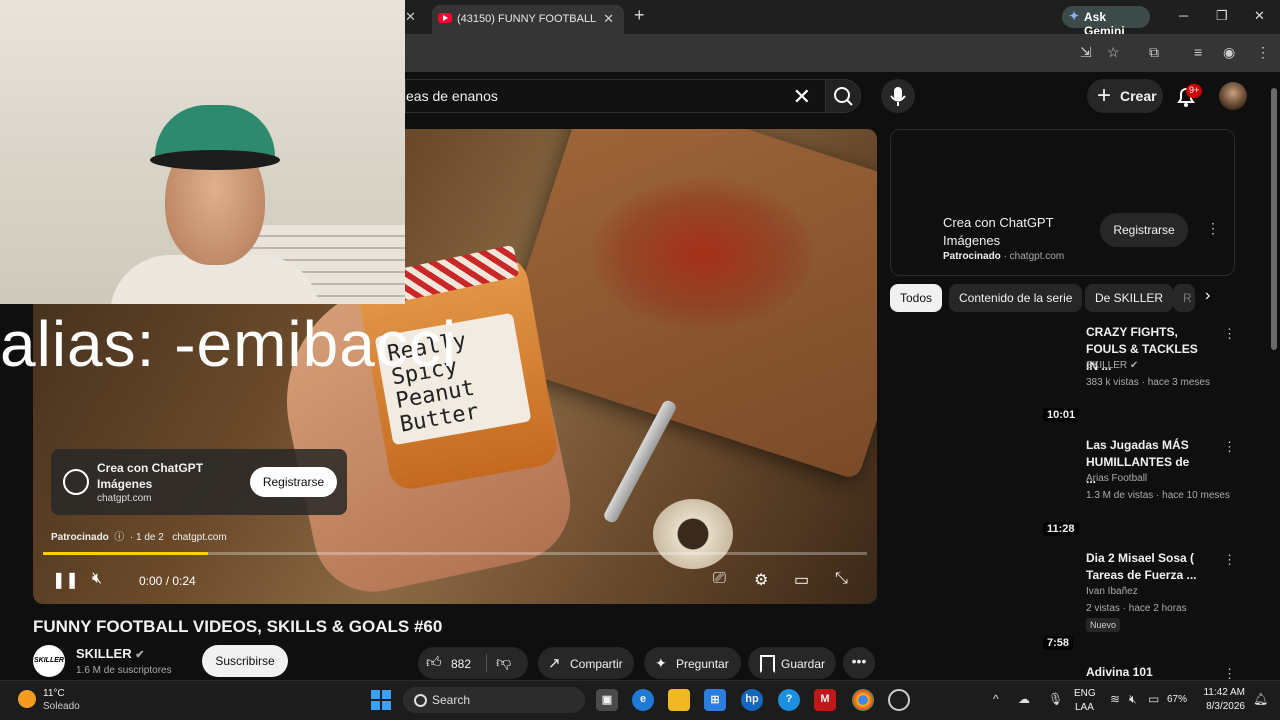 This screenshot has width=1280, height=720. I want to click on subscribe-button: Suscribirse, so click(245, 661).